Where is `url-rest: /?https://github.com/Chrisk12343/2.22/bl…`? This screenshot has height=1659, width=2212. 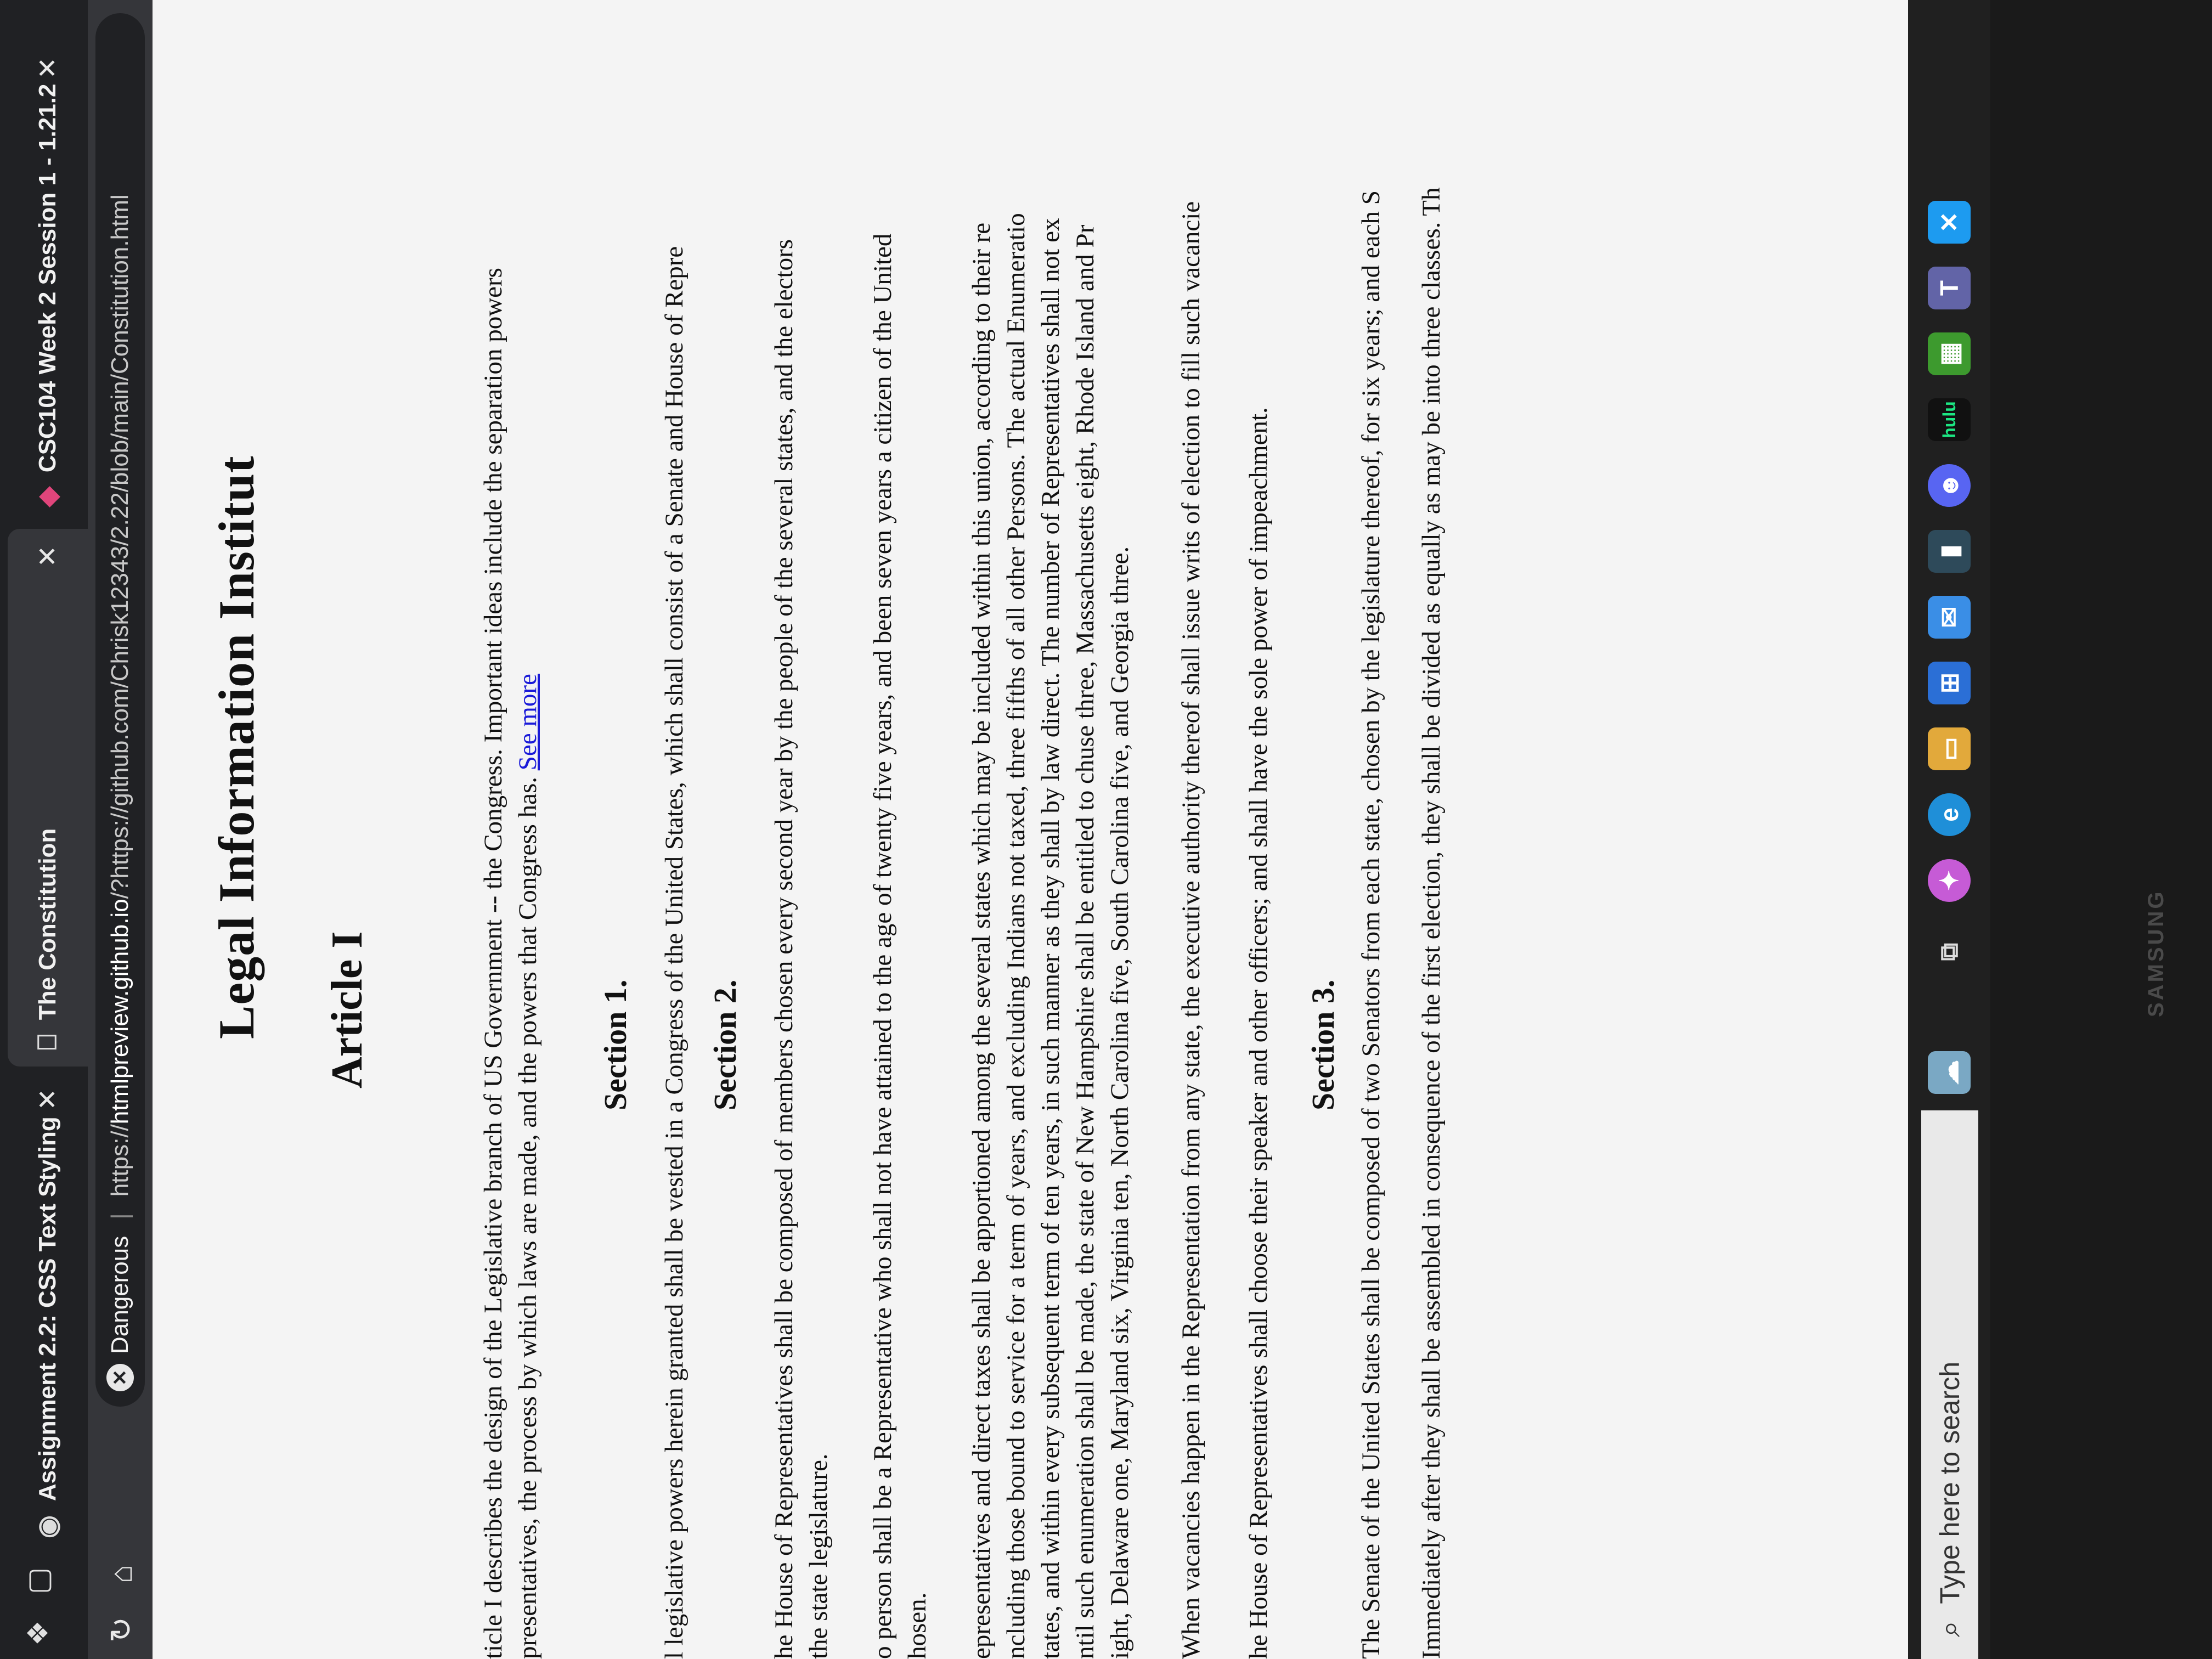
url-rest: /?https://github.com/Chrisk12343/2.22/bl… is located at coordinates (119, 546).